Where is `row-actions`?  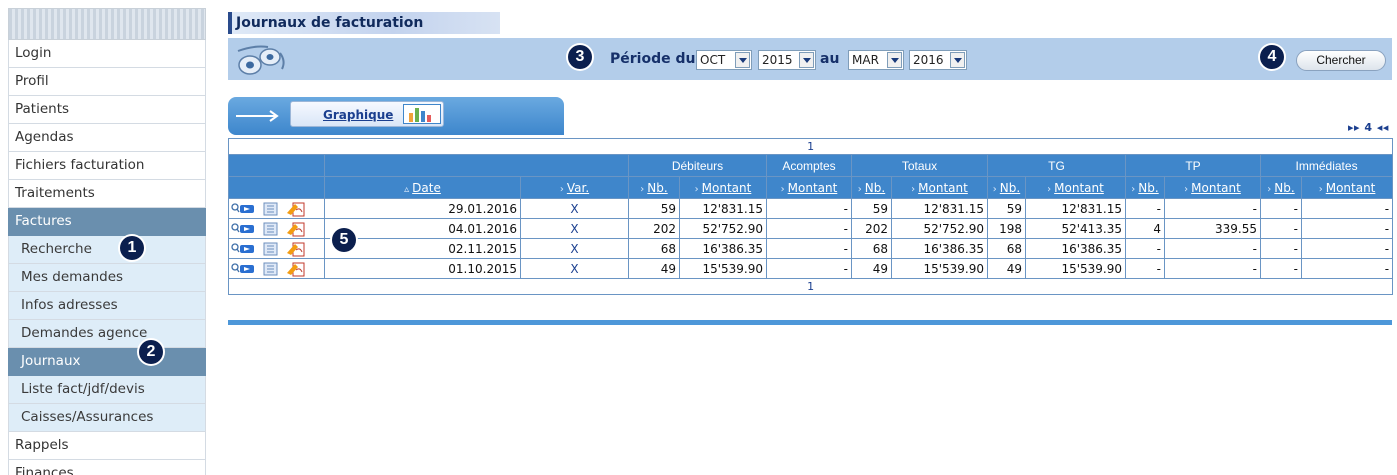
row-actions is located at coordinates (276, 228).